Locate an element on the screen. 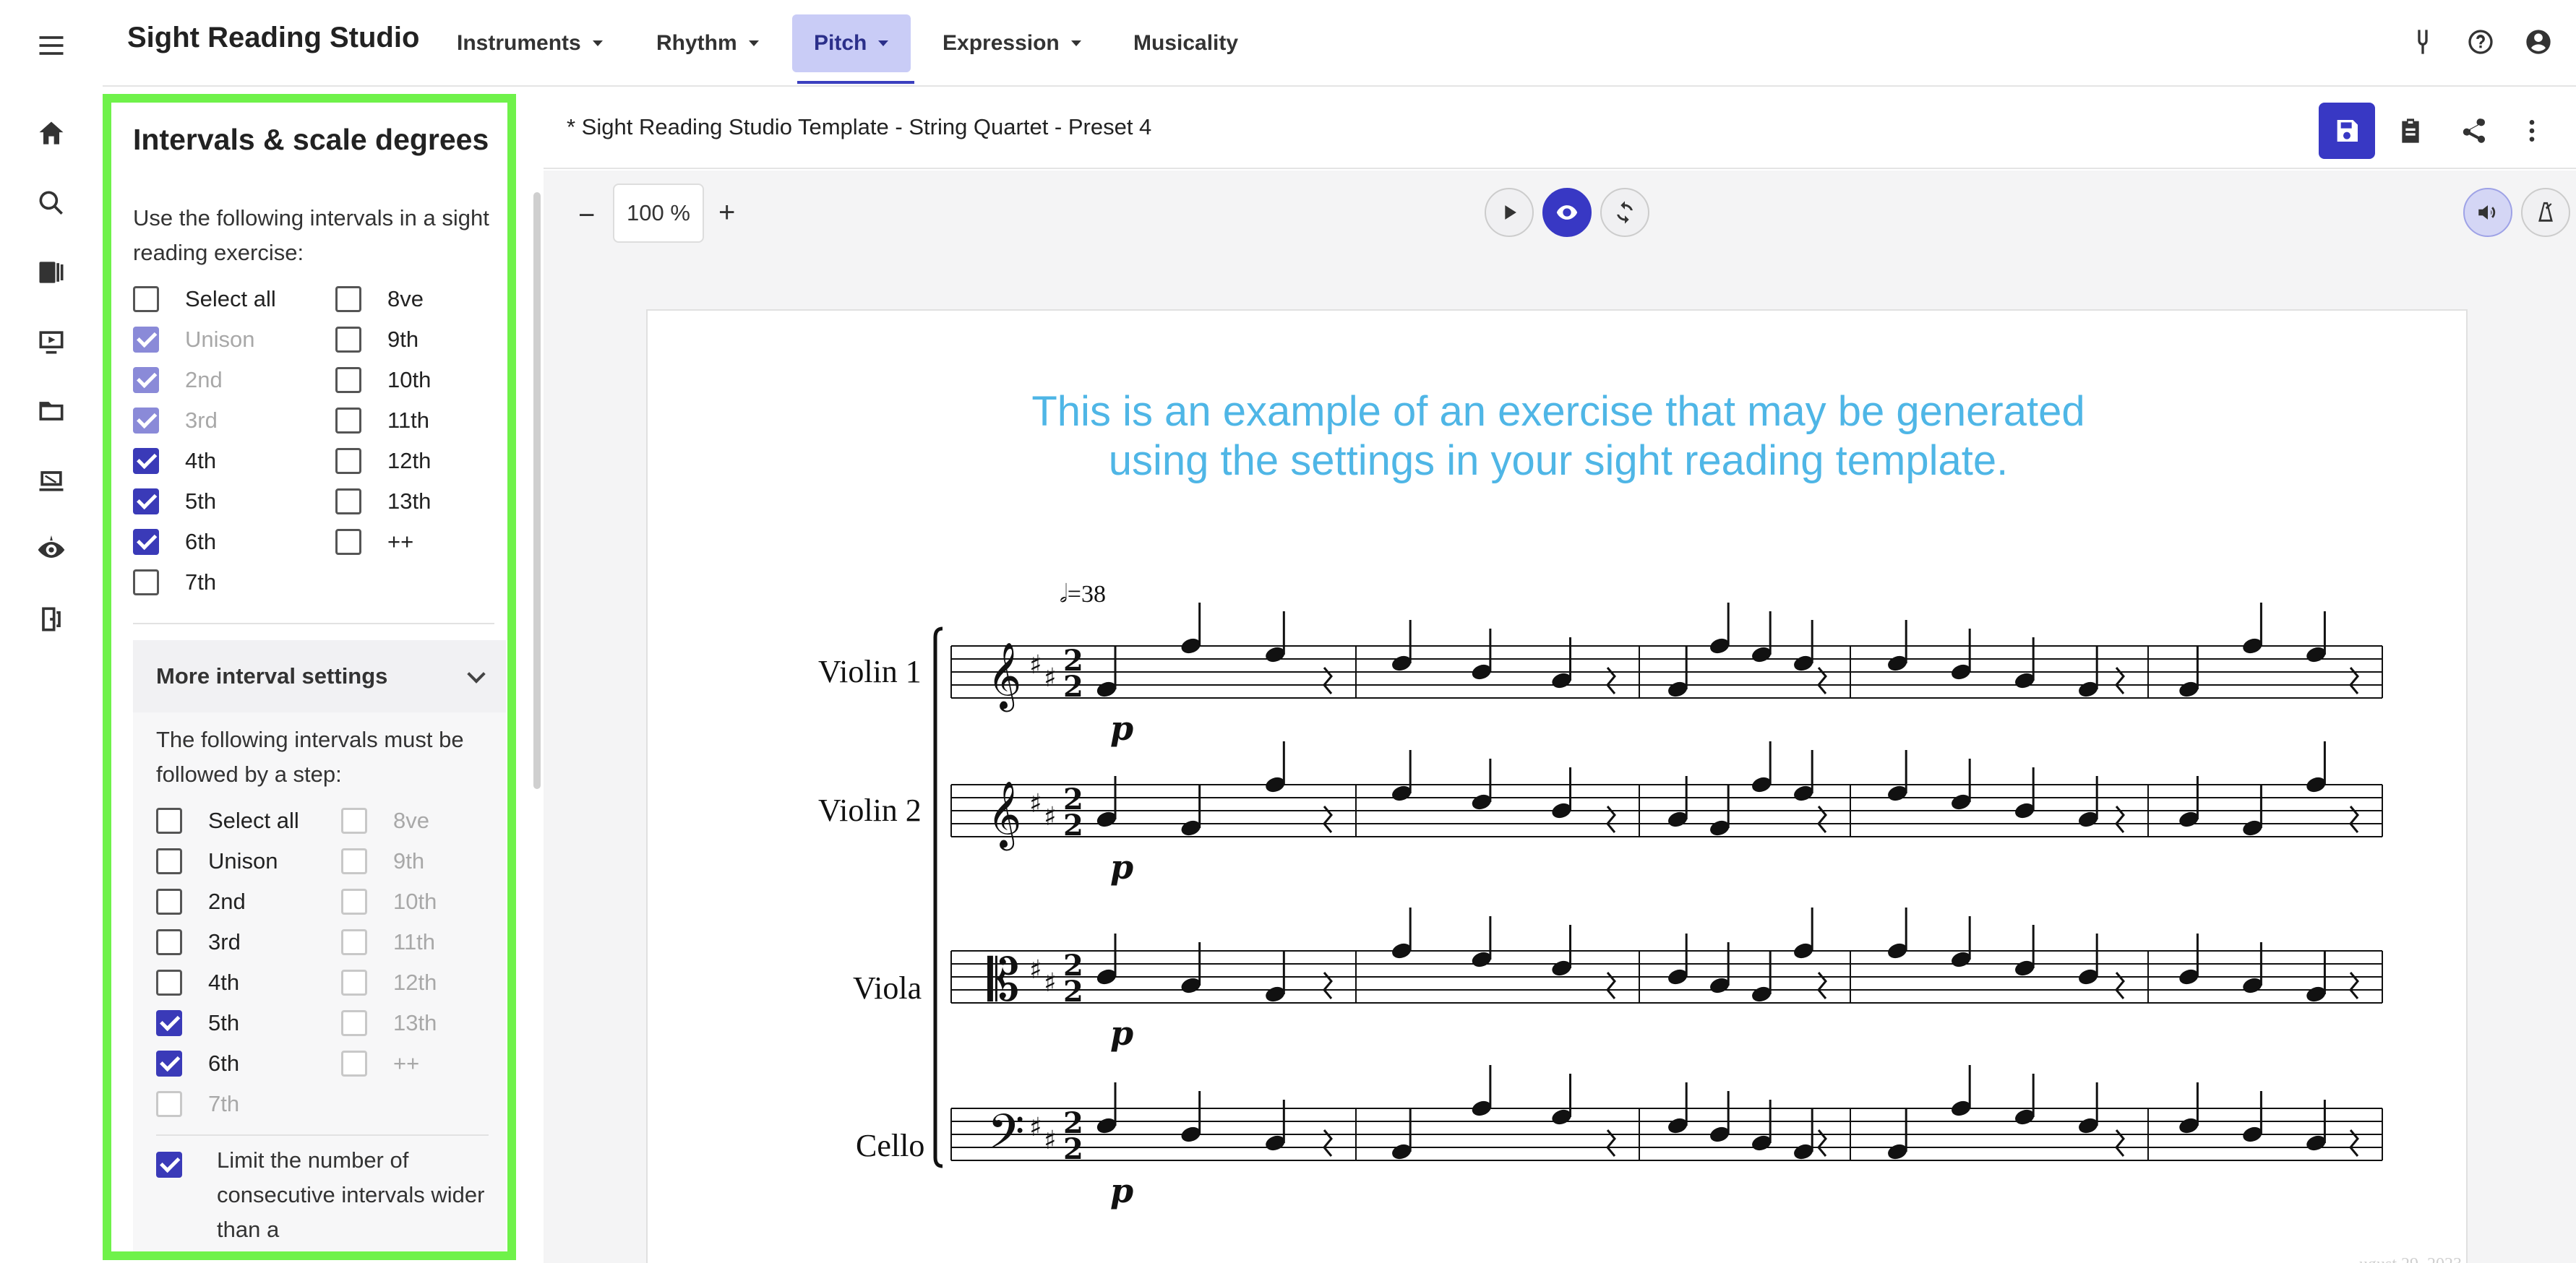 The height and width of the screenshot is (1263, 2576). step-select-all: Select all is located at coordinates (227, 820).